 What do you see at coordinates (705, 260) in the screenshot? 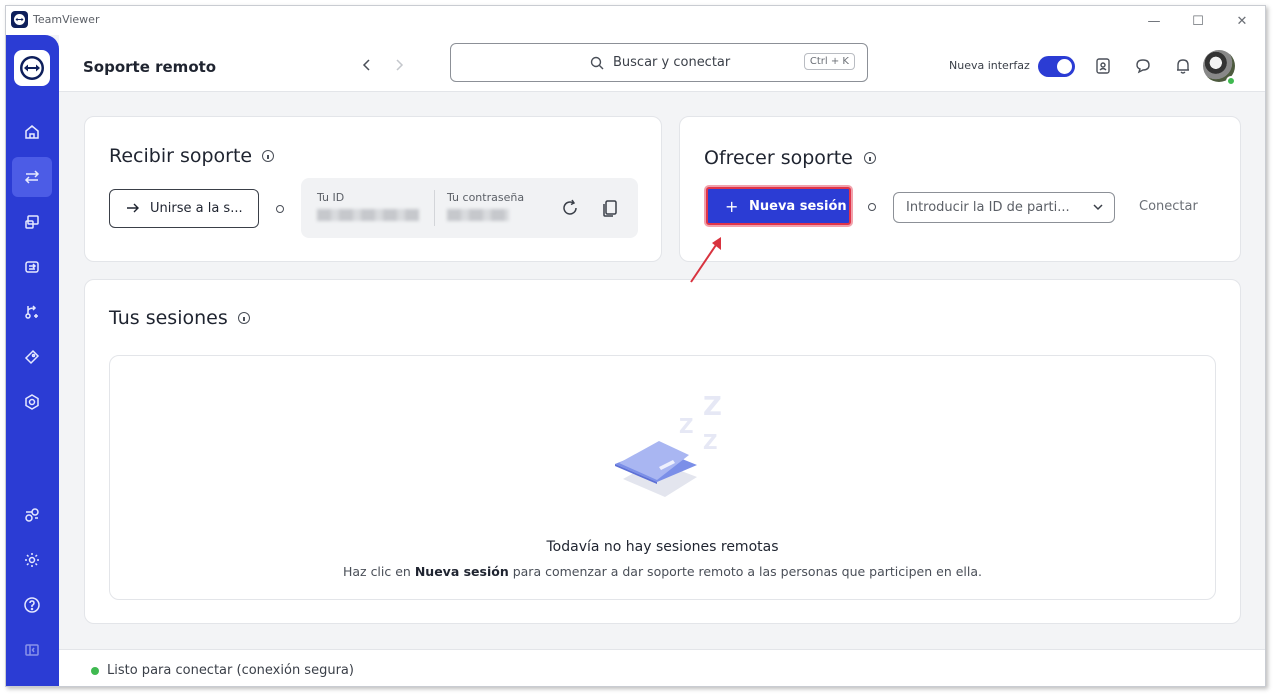
I see `annotation-arrow-icon` at bounding box center [705, 260].